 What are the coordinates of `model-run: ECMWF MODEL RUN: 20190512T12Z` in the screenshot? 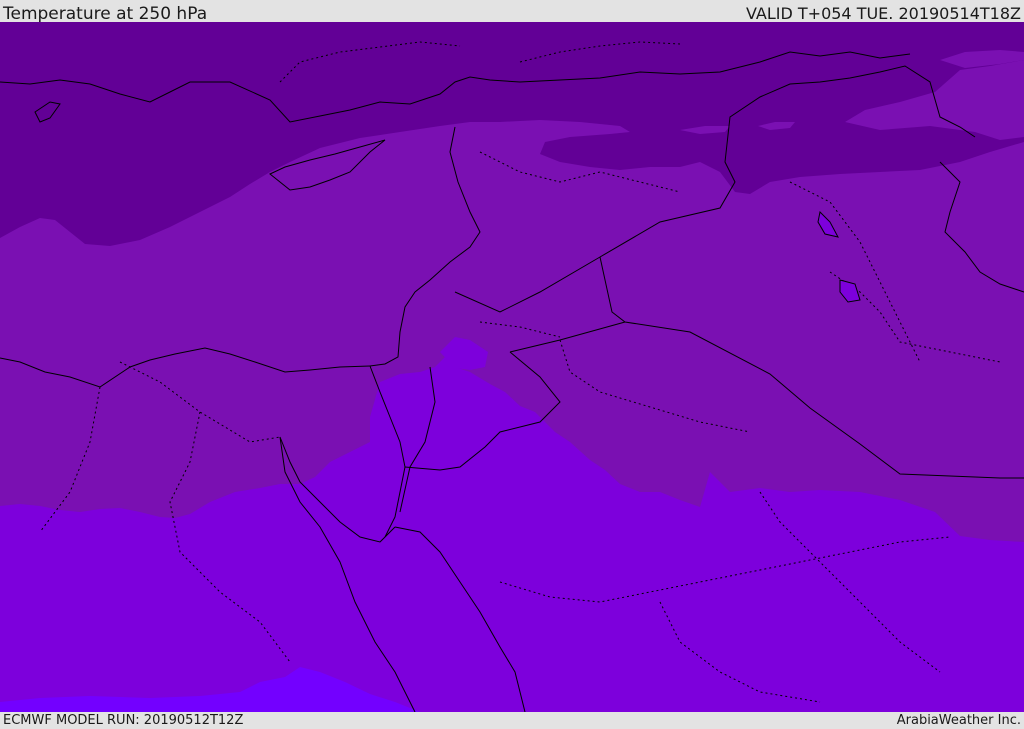 It's located at (123, 720).